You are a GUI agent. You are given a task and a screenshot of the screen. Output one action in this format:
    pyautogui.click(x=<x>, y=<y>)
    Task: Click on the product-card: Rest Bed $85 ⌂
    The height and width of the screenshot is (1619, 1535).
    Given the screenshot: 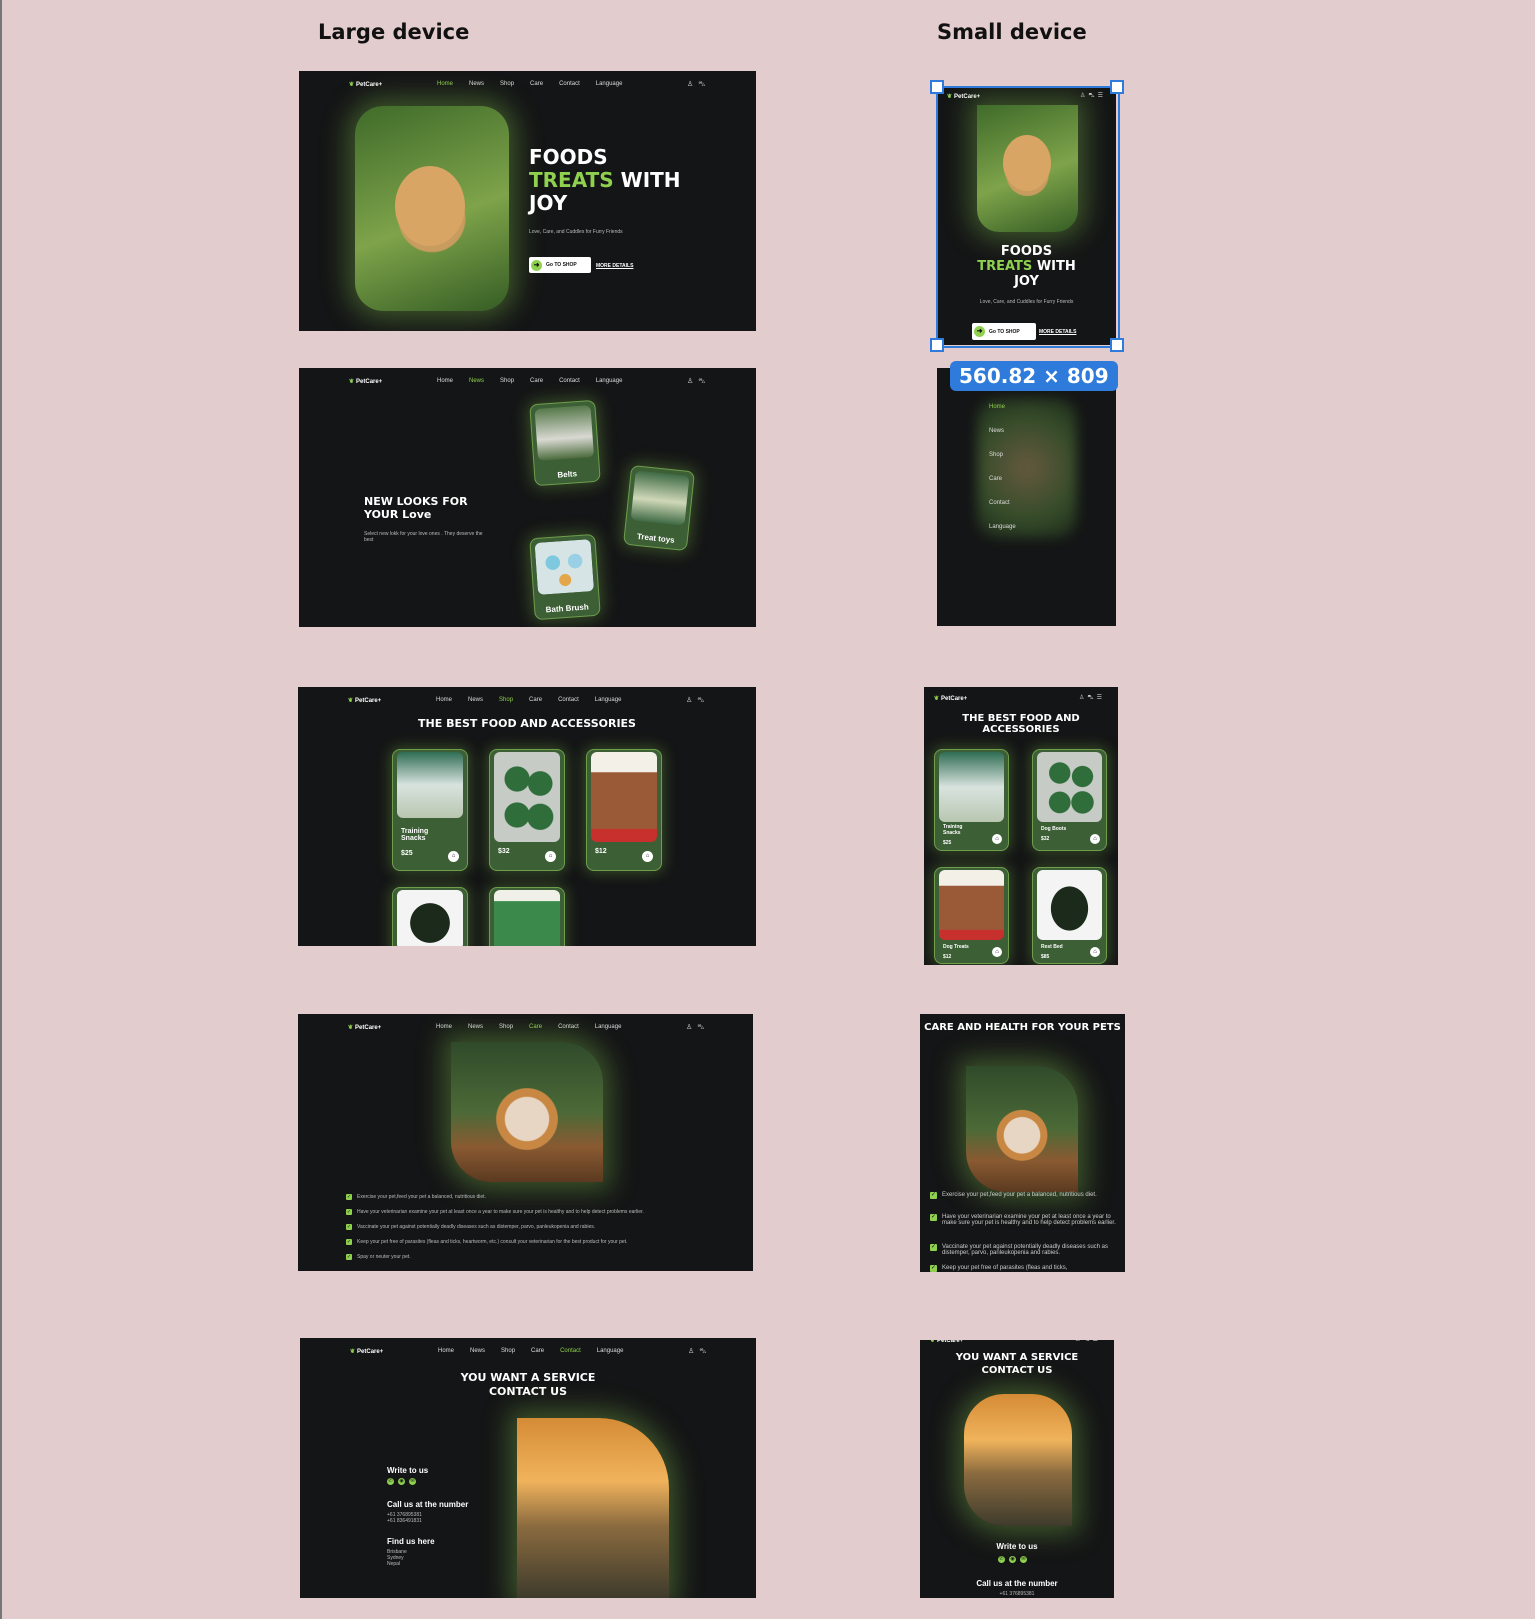 What is the action you would take?
    pyautogui.click(x=1069, y=915)
    